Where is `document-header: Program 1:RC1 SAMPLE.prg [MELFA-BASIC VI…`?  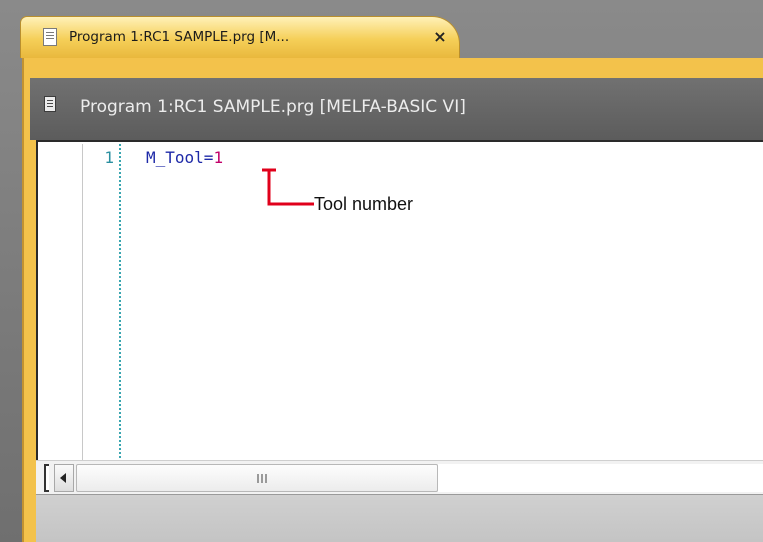
document-header: Program 1:RC1 SAMPLE.prg [MELFA-BASIC VI… is located at coordinates (396, 109).